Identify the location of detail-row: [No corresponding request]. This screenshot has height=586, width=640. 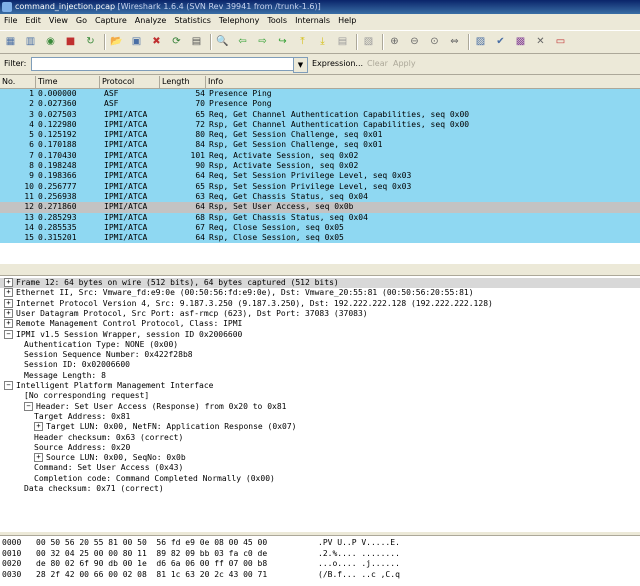
(86, 396).